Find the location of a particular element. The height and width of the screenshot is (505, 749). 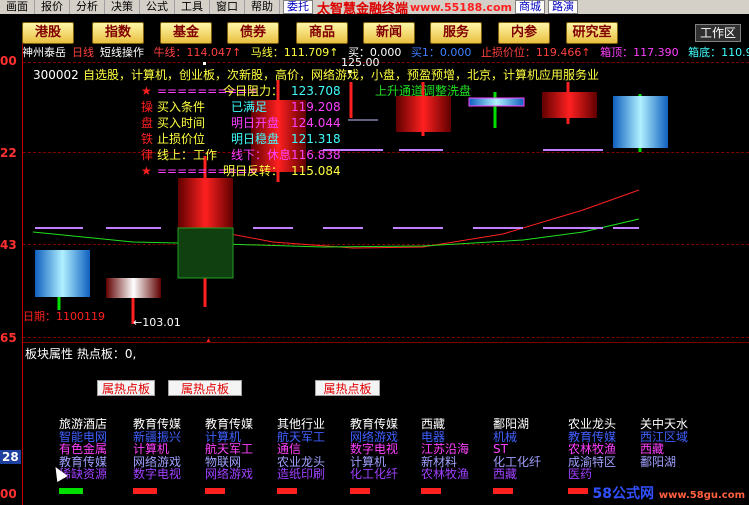

research-button: 研究室 is located at coordinates (592, 33).